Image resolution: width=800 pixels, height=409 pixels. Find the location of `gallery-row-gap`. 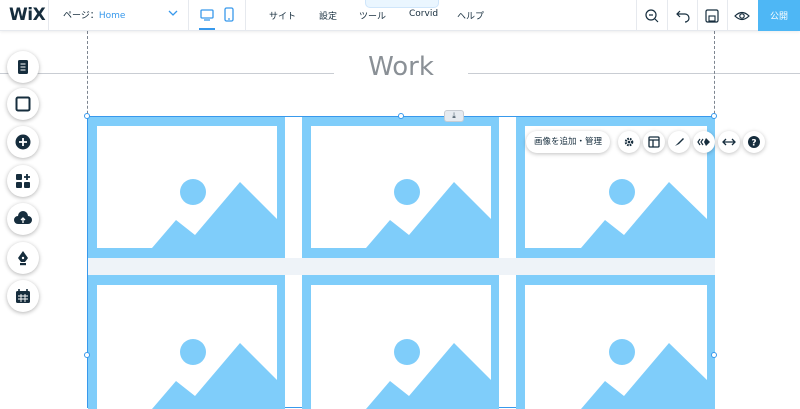

gallery-row-gap is located at coordinates (401, 266).